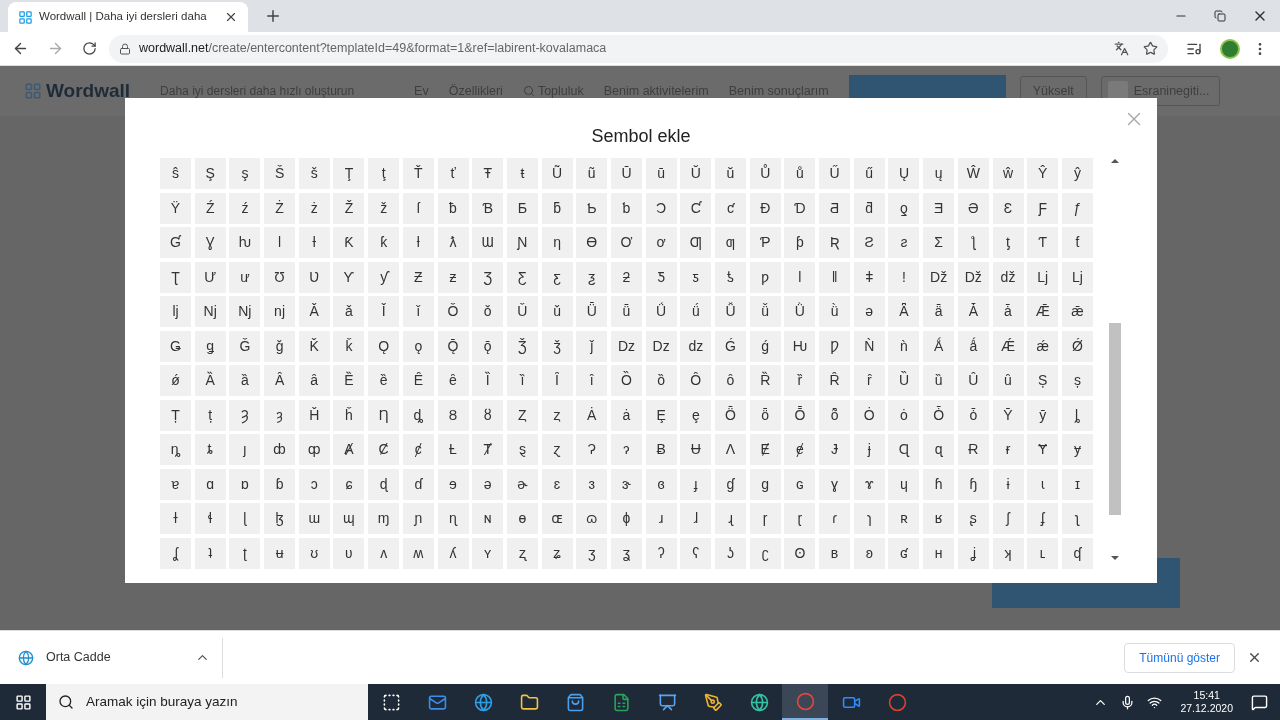 The height and width of the screenshot is (720, 1280). I want to click on symbol-key: ə, so click(488, 484).